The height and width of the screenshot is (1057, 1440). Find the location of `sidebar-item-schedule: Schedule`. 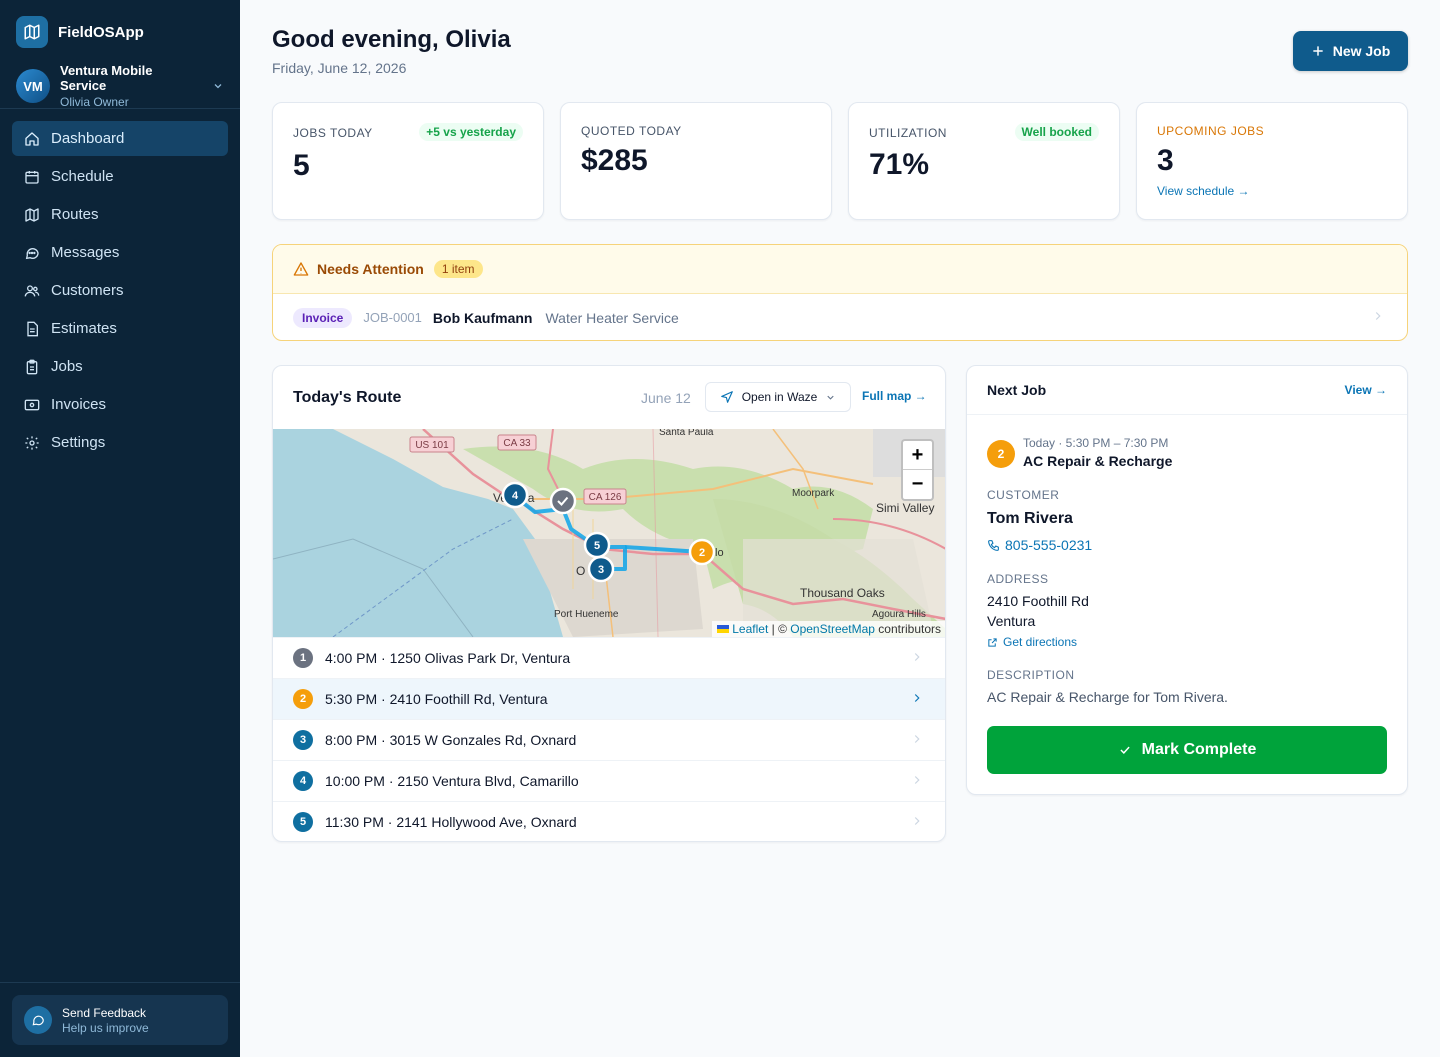

sidebar-item-schedule: Schedule is located at coordinates (120, 176).